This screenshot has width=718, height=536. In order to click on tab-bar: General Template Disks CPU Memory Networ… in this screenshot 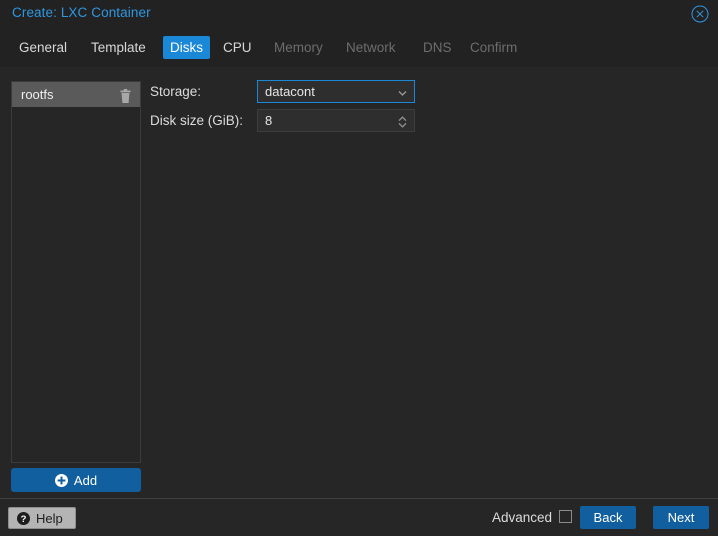, I will do `click(359, 48)`.